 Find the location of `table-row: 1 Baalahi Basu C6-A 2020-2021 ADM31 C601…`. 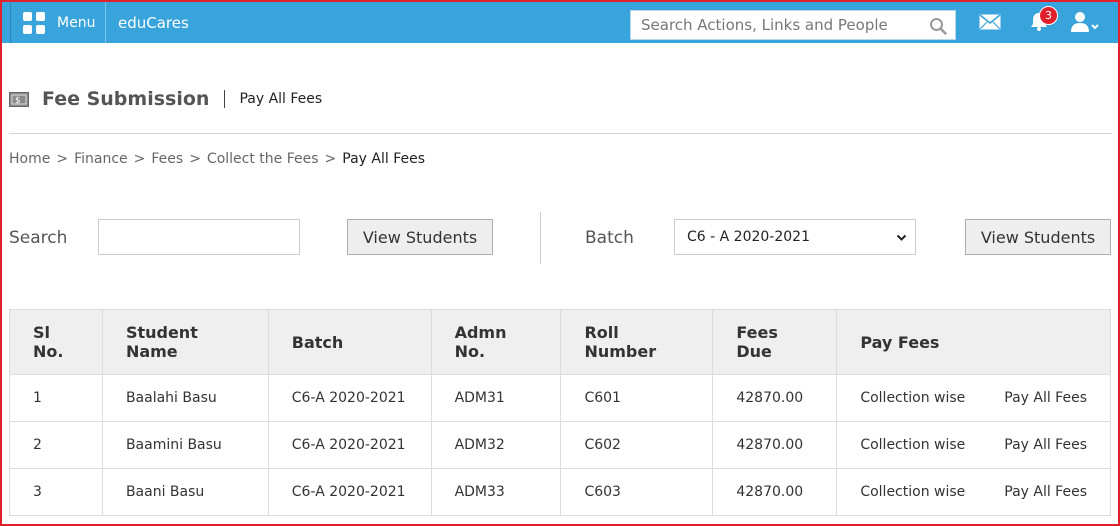

table-row: 1 Baalahi Basu C6-A 2020-2021 ADM31 C601… is located at coordinates (560, 398).